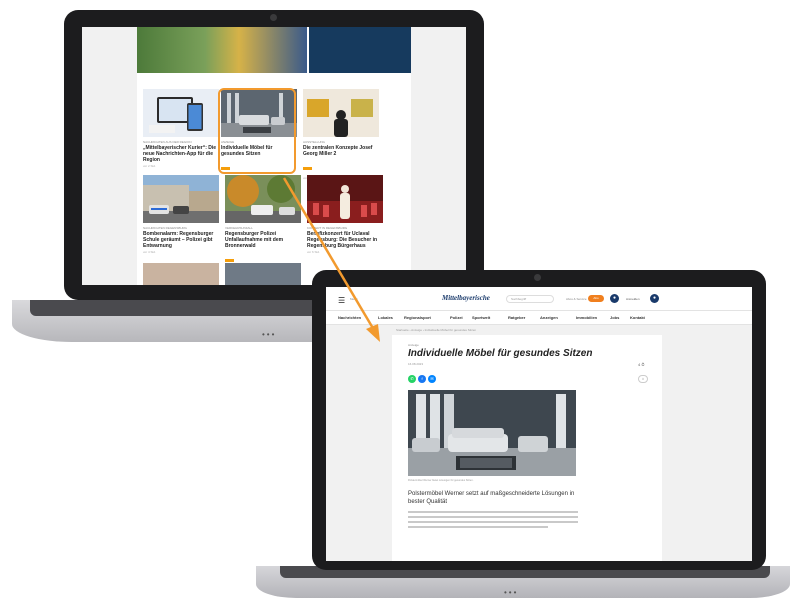  What do you see at coordinates (614, 298) in the screenshot?
I see `bell-icon: ●` at bounding box center [614, 298].